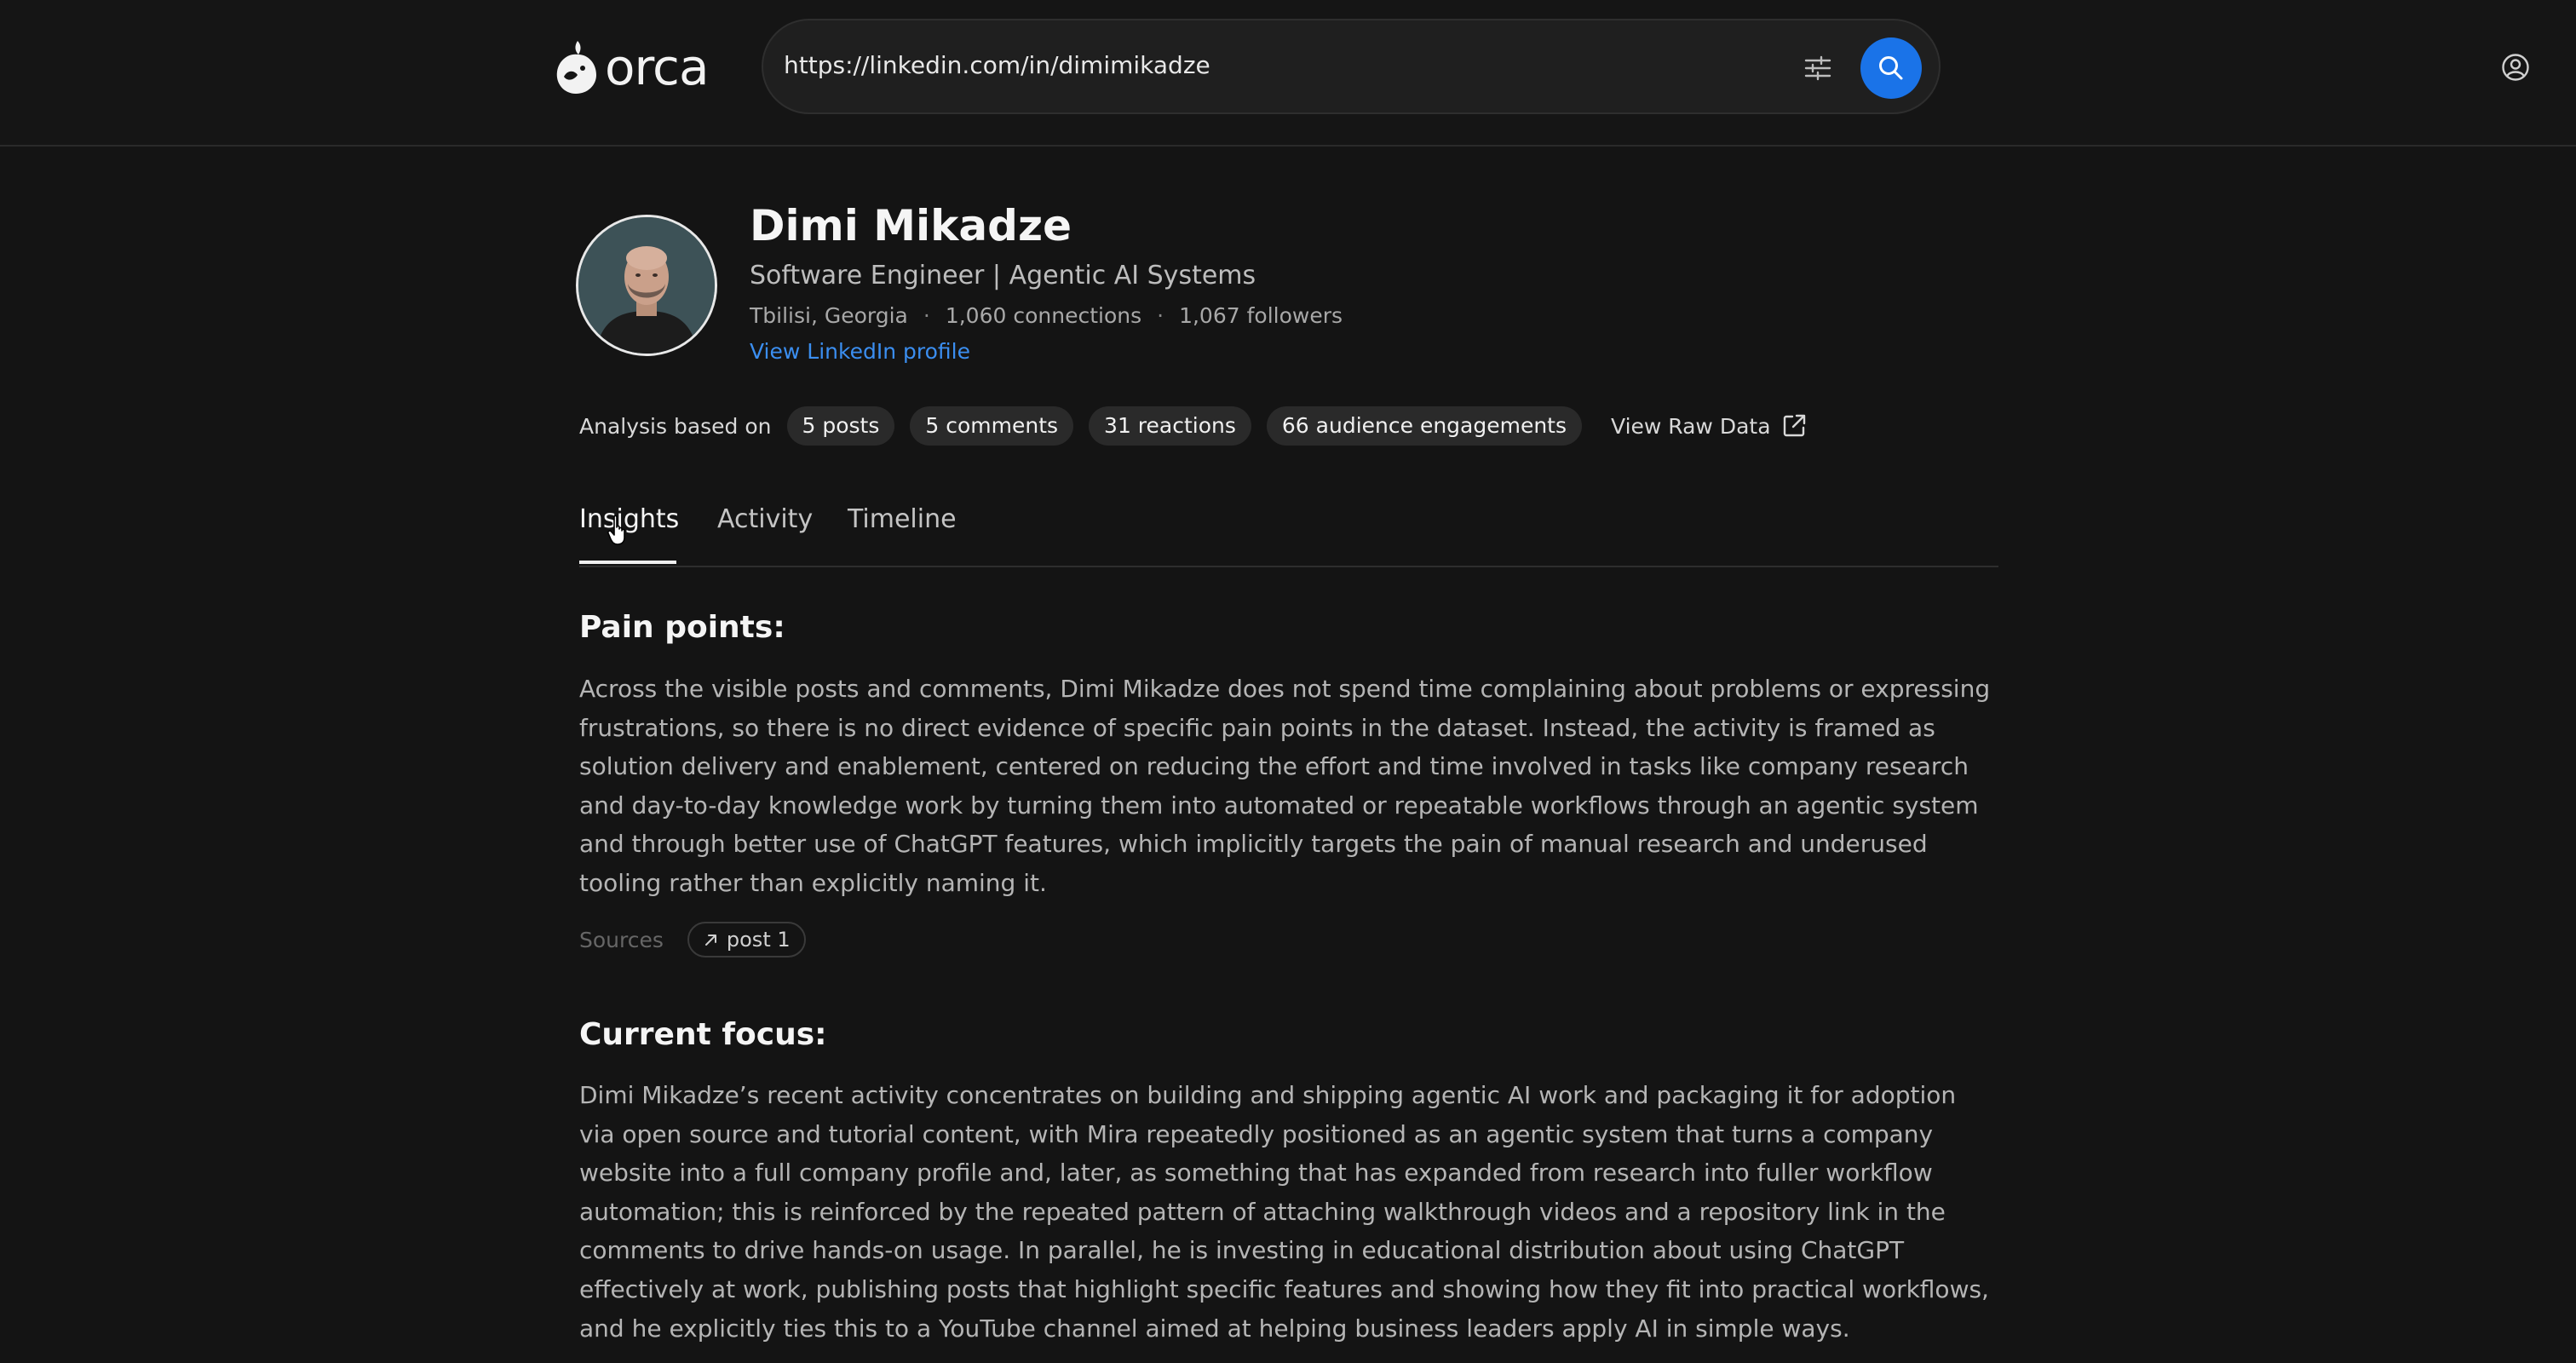 The width and height of the screenshot is (2576, 1363). I want to click on profile-headline: Software Engineer | Agentic AI Systems, so click(1003, 275).